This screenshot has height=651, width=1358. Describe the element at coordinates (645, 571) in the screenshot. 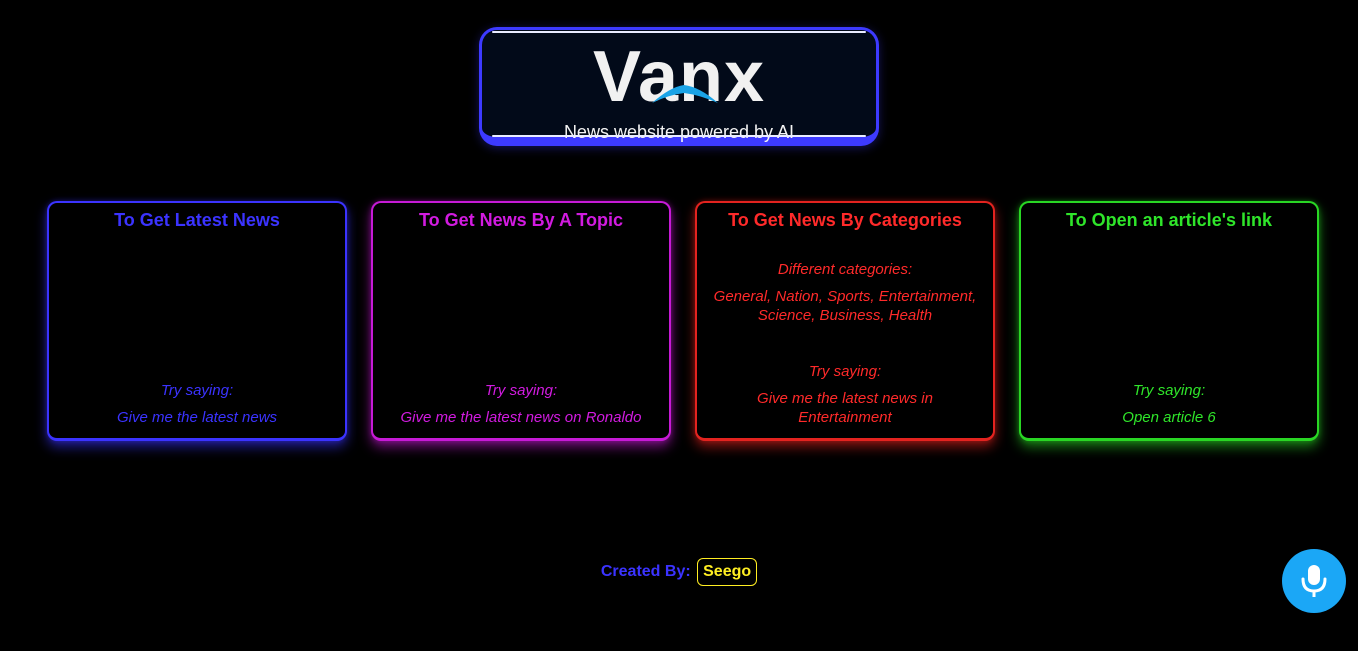

I see `created-by-label: Created By:` at that location.